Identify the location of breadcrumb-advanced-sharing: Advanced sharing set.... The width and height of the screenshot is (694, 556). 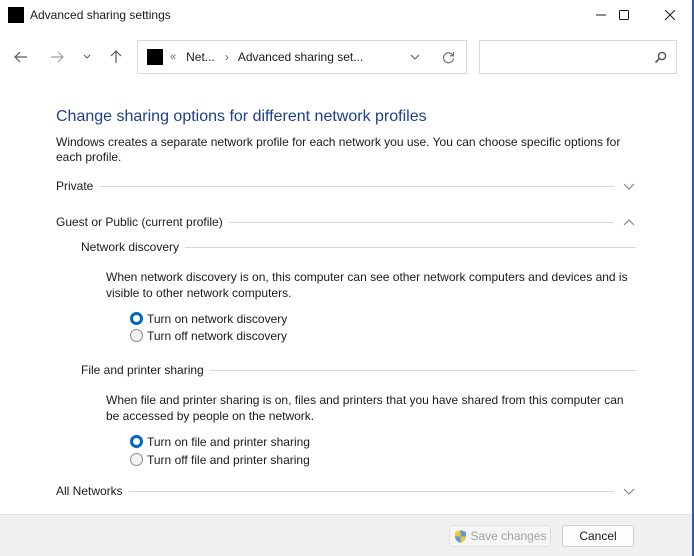
(300, 57).